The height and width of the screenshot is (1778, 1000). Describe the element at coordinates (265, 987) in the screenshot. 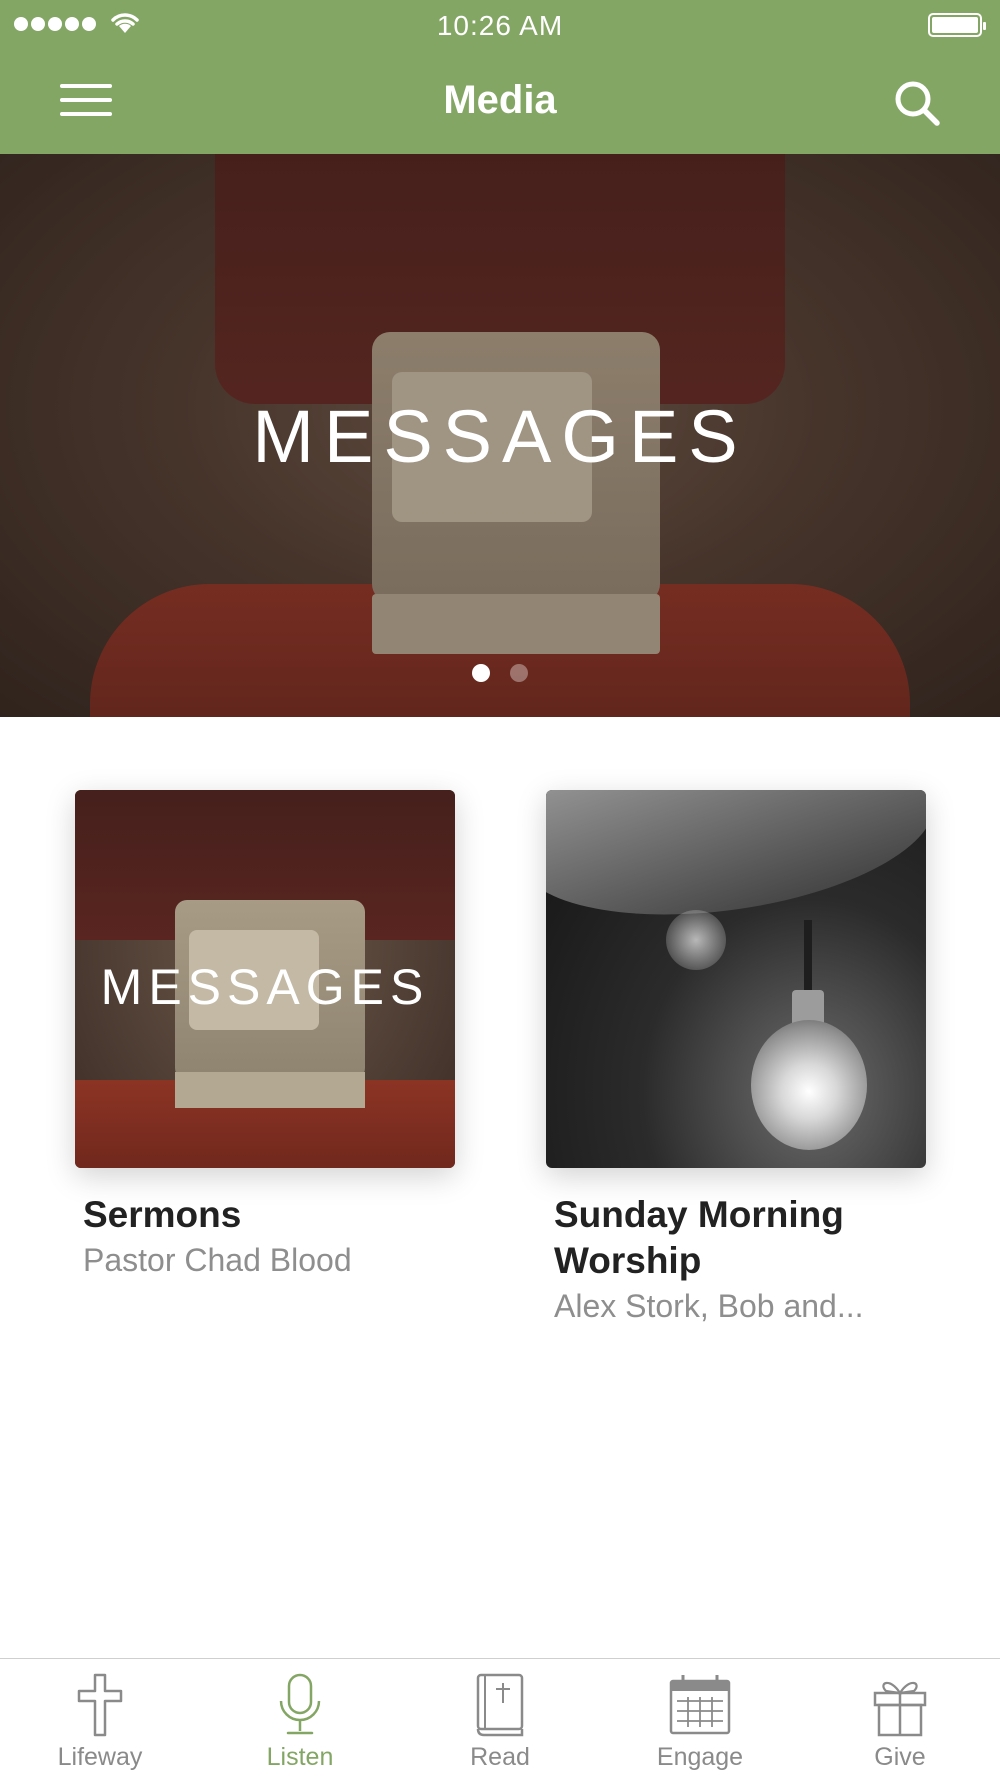

I see `thumbnail-title: MESSAGES` at that location.